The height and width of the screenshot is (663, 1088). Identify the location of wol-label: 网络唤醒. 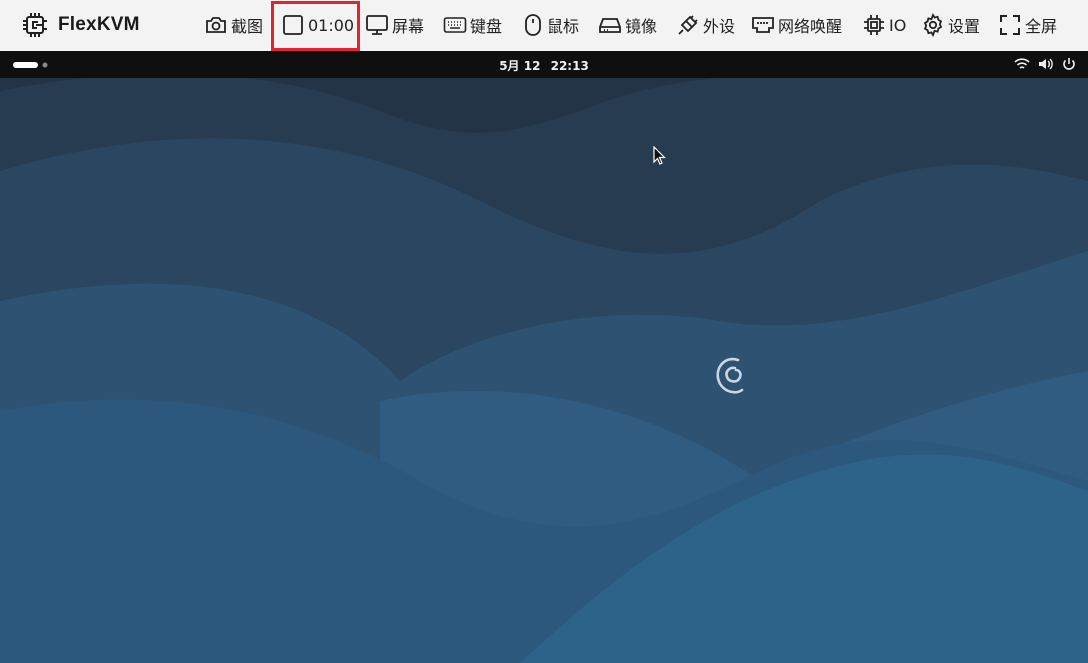
(810, 26).